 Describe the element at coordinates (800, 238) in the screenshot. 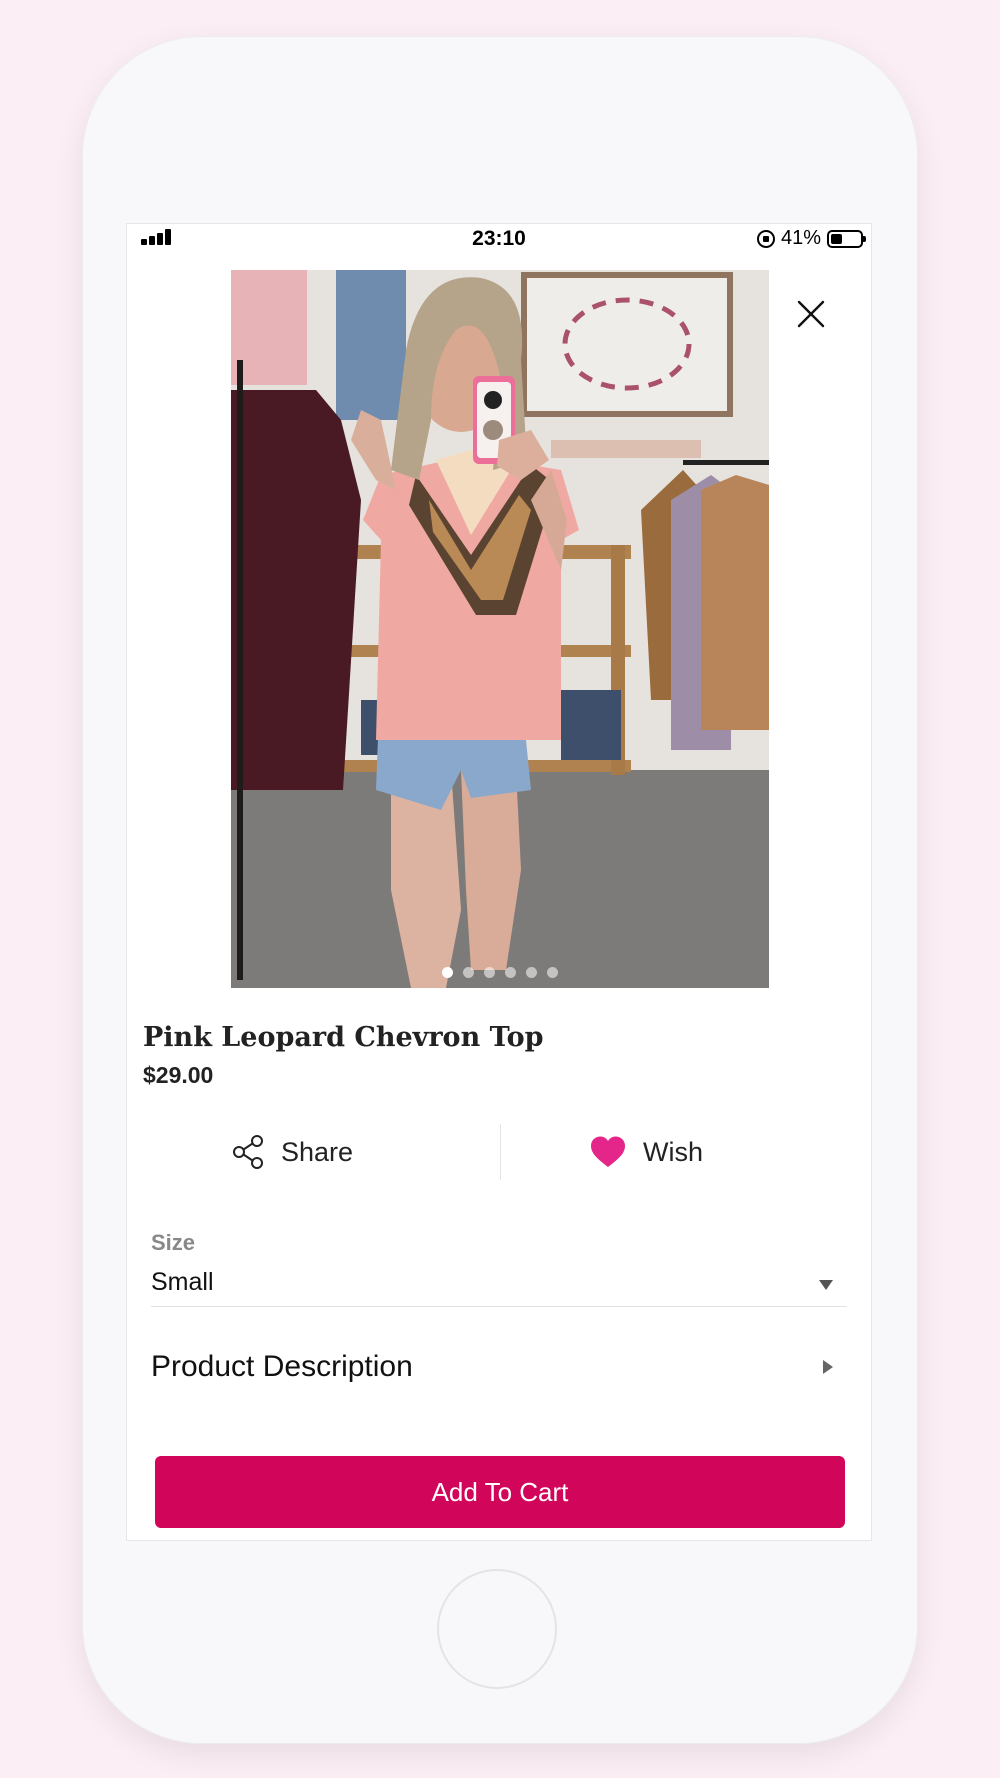

I see `battery-percent: 41%` at that location.